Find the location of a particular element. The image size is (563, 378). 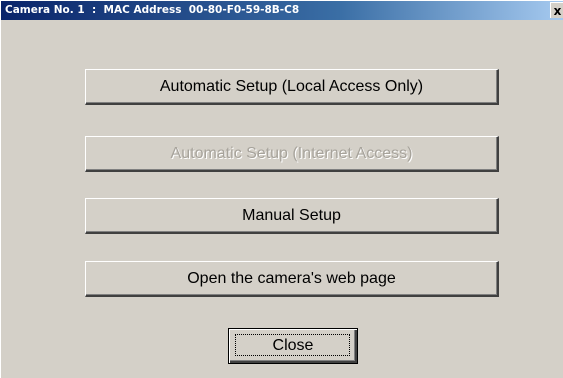

automatic-setup-internet-label: Automatic Setup (Internet Access) is located at coordinates (291, 153).